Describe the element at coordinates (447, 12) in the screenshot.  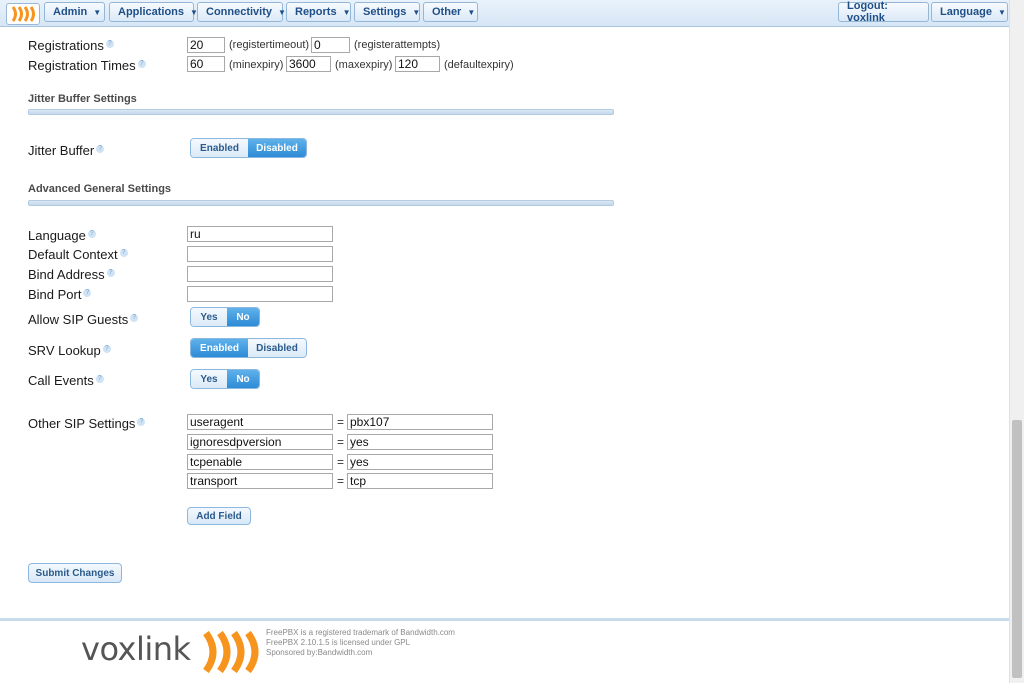
I see `nav-other-label: Other` at that location.